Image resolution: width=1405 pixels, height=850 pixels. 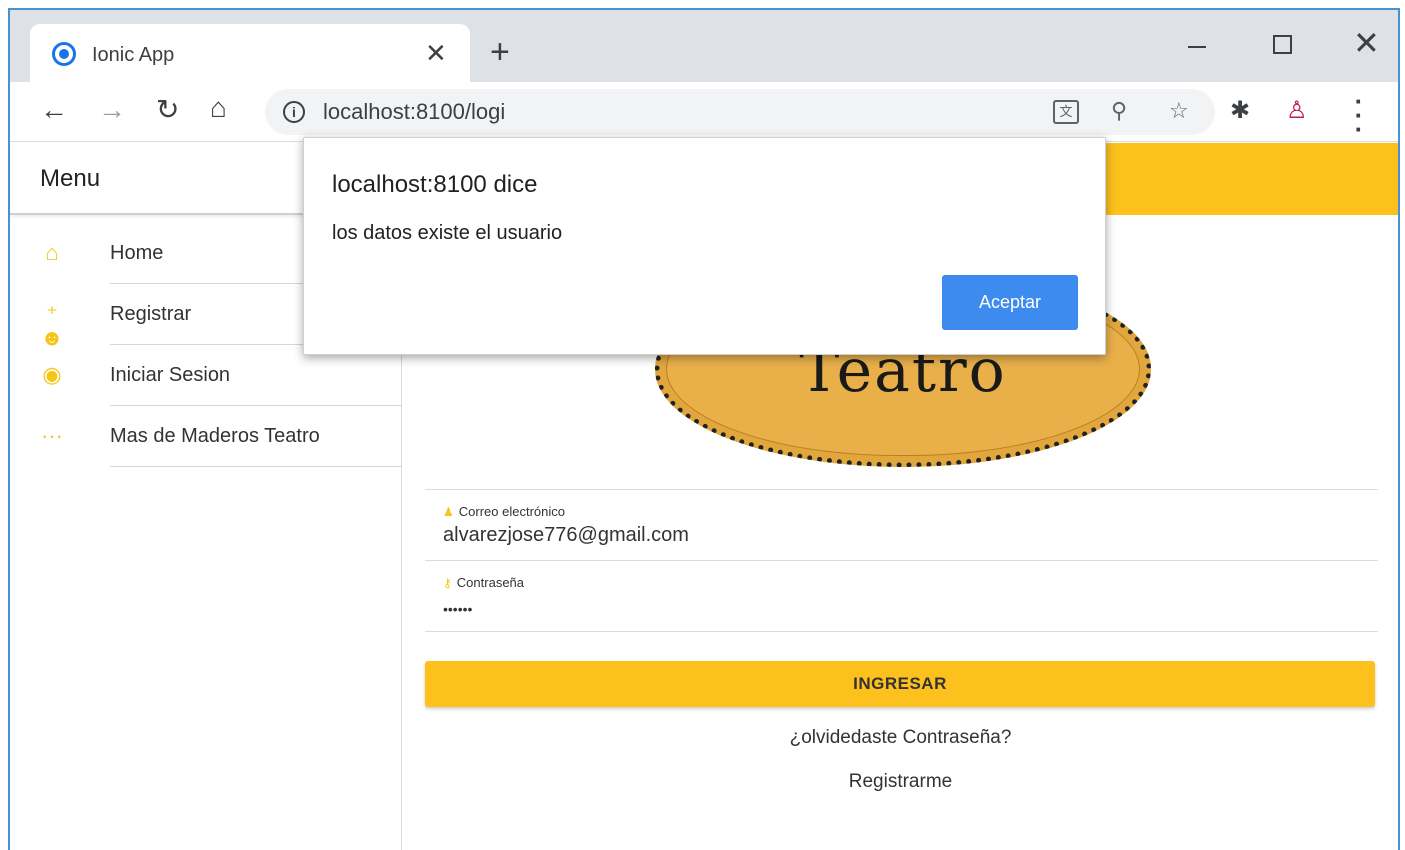 What do you see at coordinates (170, 375) in the screenshot?
I see `menu-item-label: Iniciar Sesion` at bounding box center [170, 375].